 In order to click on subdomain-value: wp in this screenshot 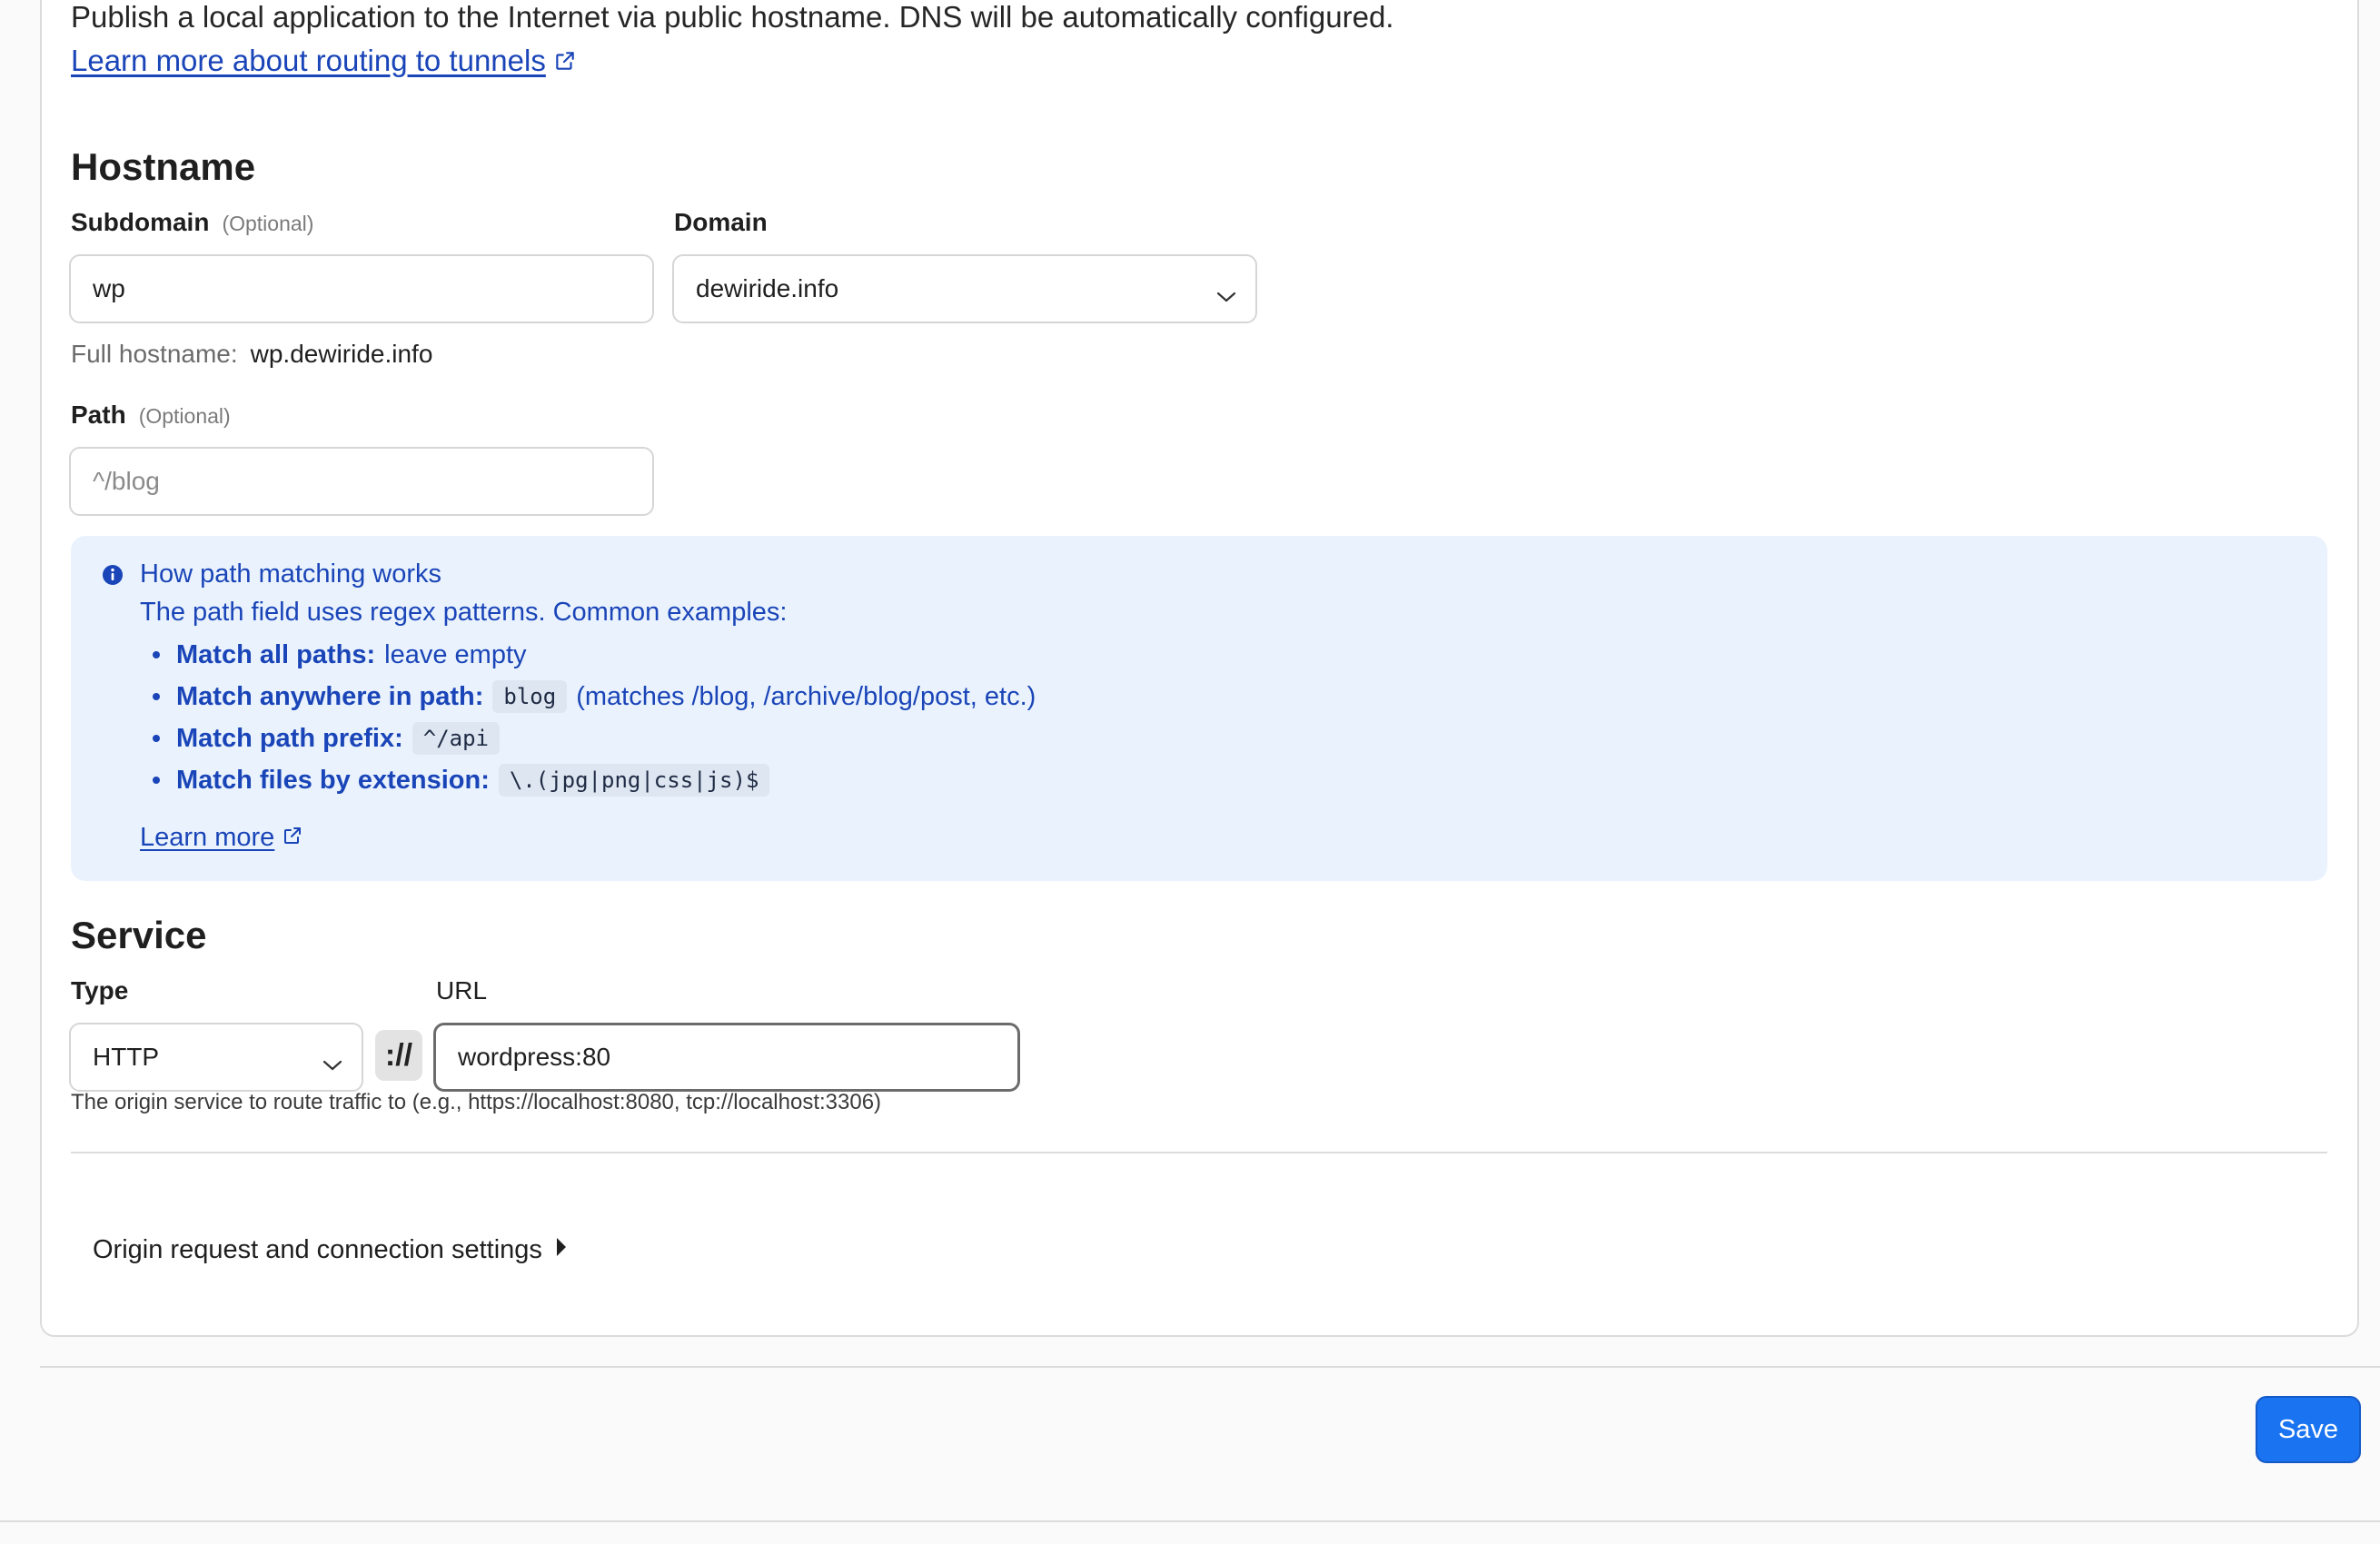, I will do `click(109, 288)`.